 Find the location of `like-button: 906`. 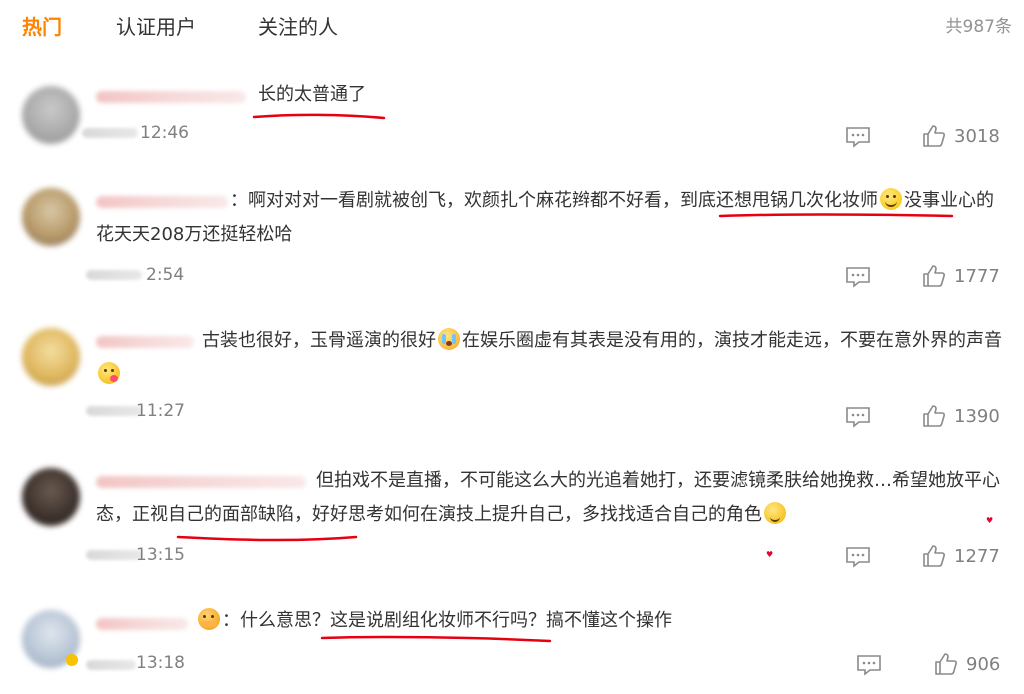

like-button: 906 is located at coordinates (967, 664).